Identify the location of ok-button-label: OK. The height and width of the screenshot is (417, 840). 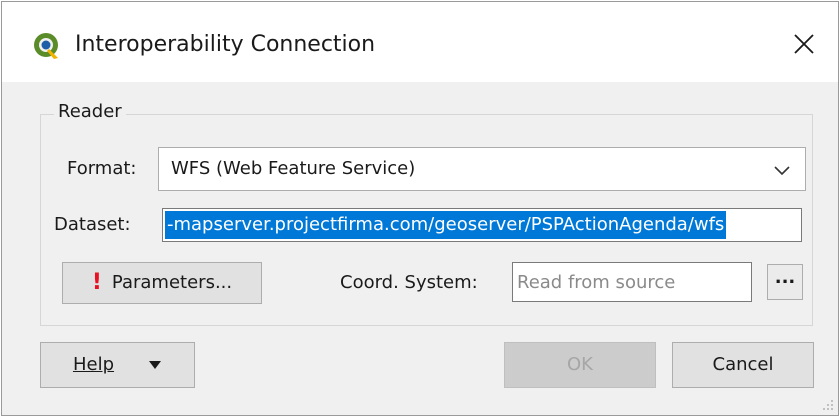
(580, 364).